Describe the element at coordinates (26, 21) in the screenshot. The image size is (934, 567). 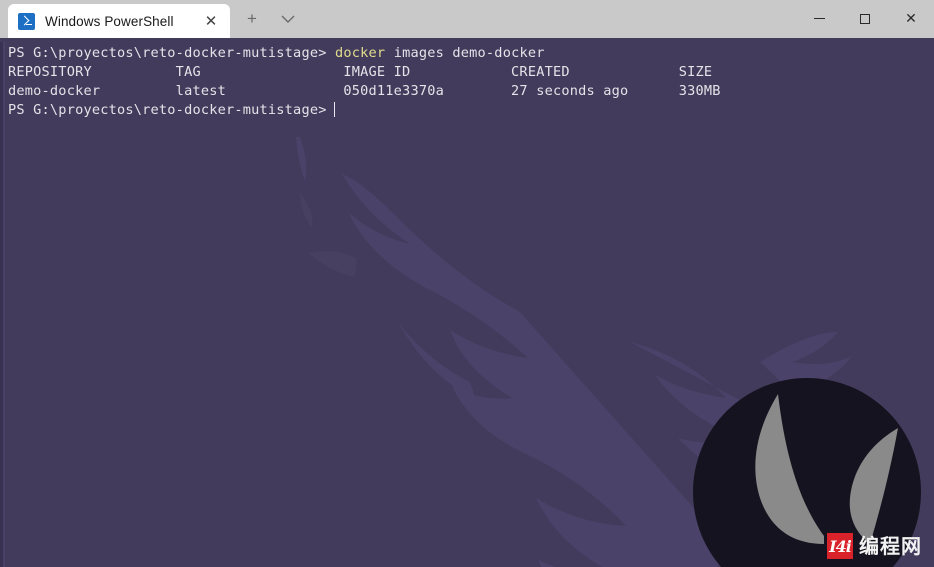
I see `powershell-icon` at that location.